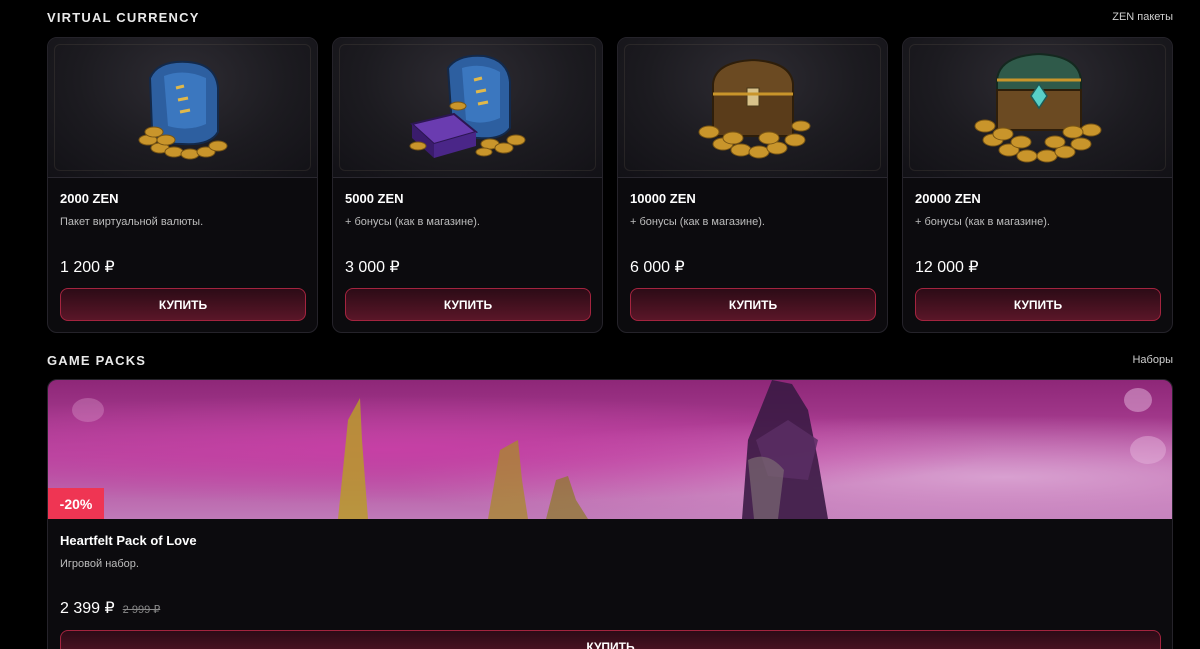 The image size is (1200, 649). What do you see at coordinates (947, 267) in the screenshot?
I see `card-price: 12 000 ₽` at bounding box center [947, 267].